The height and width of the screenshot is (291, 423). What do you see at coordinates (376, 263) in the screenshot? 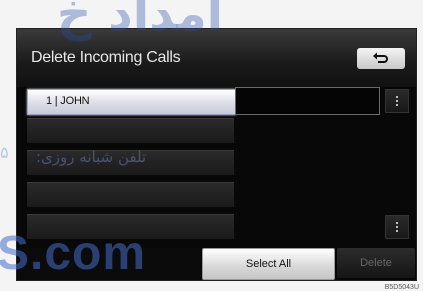
I see `delete-button: Delete` at bounding box center [376, 263].